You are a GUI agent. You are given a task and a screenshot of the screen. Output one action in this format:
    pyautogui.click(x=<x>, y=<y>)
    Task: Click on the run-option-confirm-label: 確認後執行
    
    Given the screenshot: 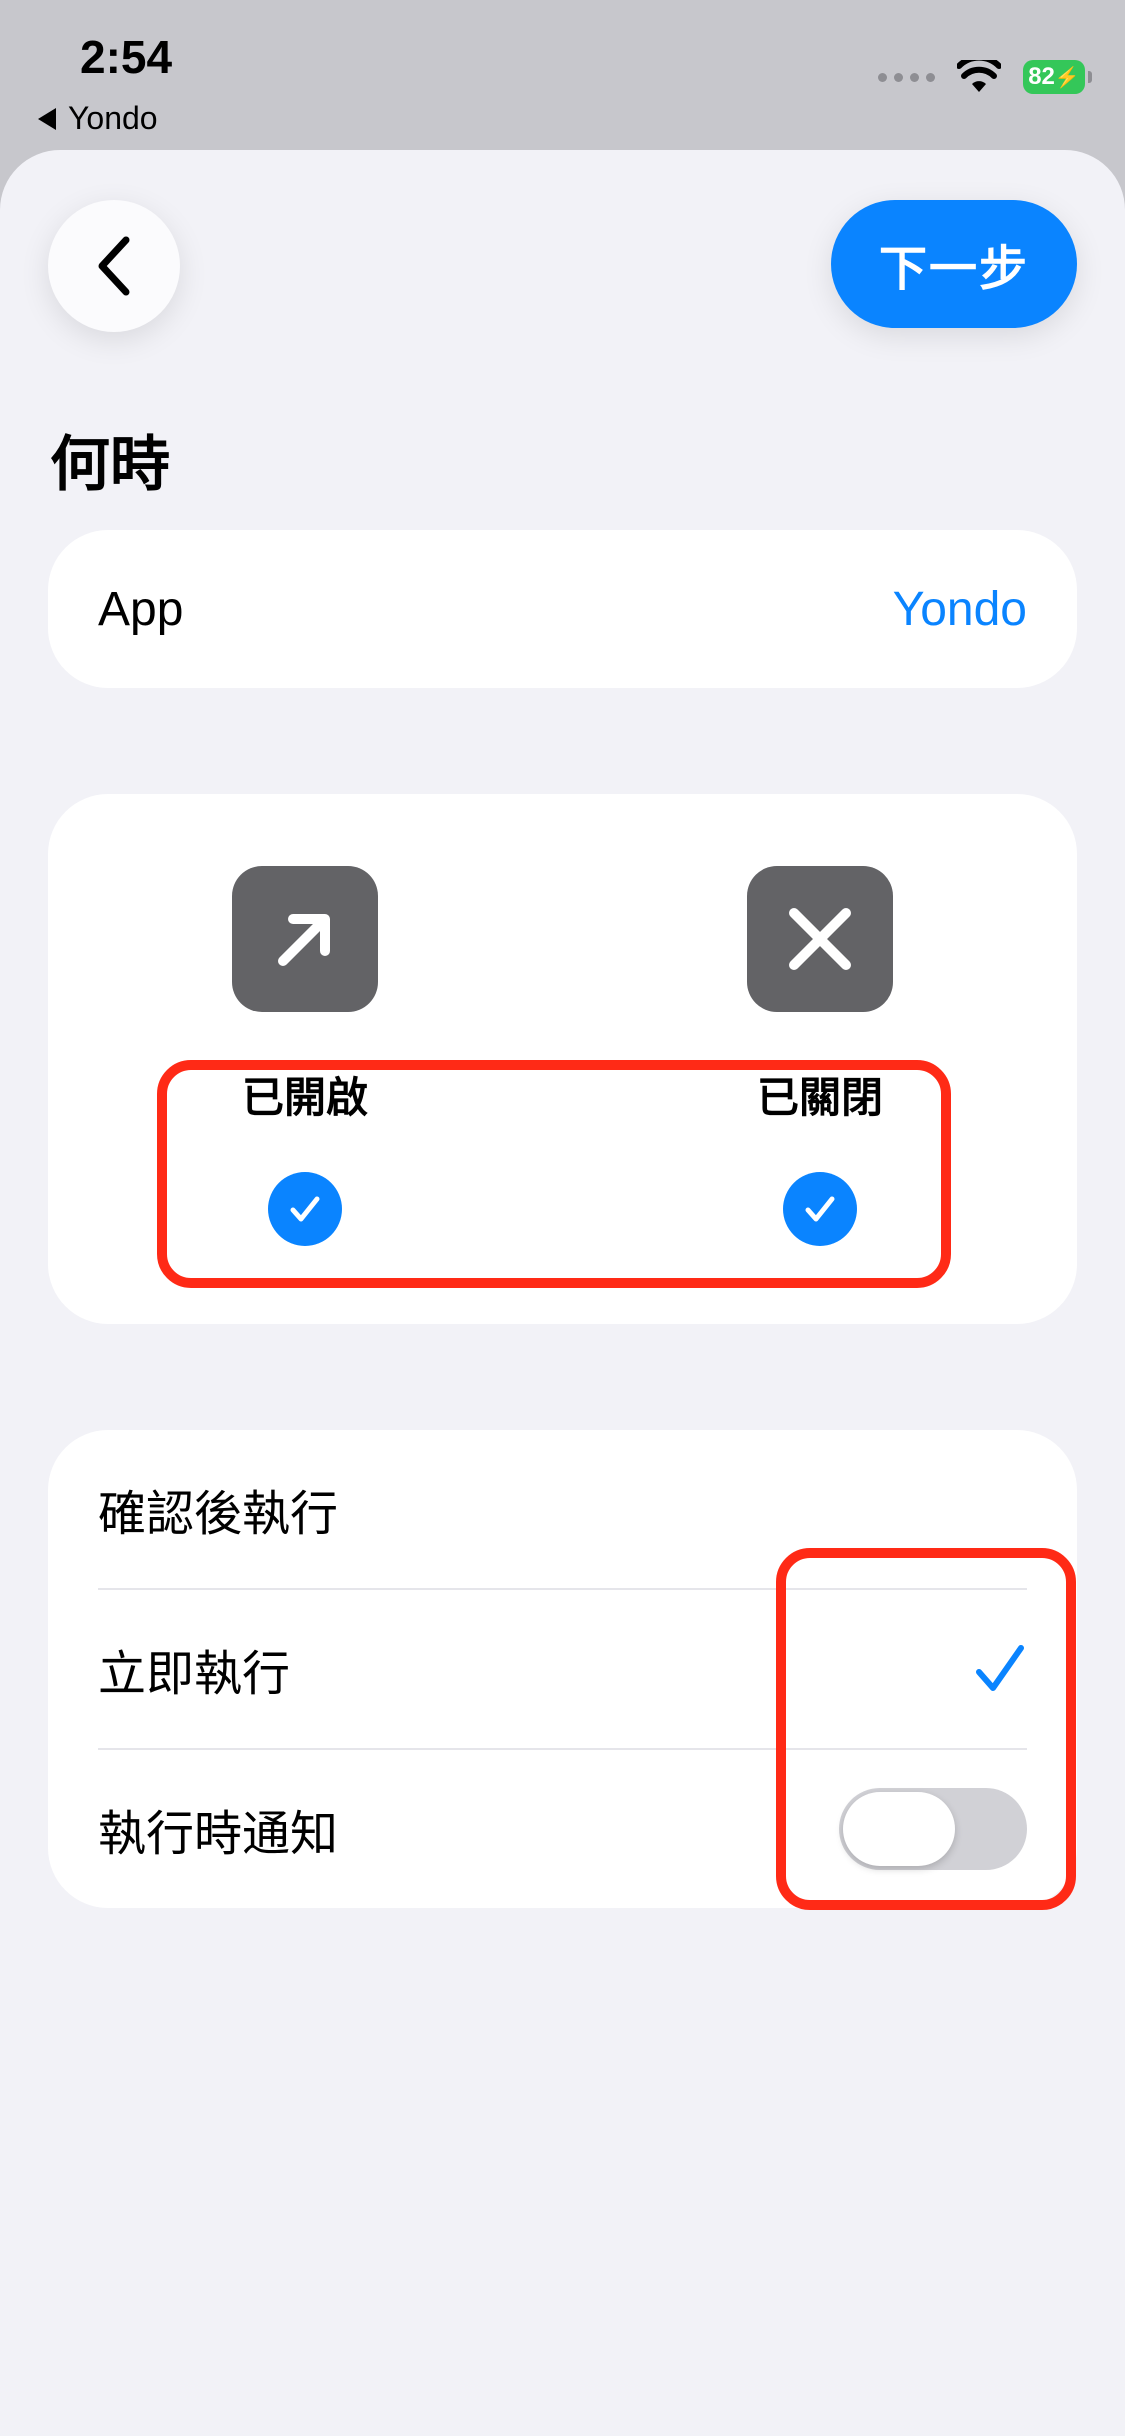 What is the action you would take?
    pyautogui.click(x=218, y=1514)
    